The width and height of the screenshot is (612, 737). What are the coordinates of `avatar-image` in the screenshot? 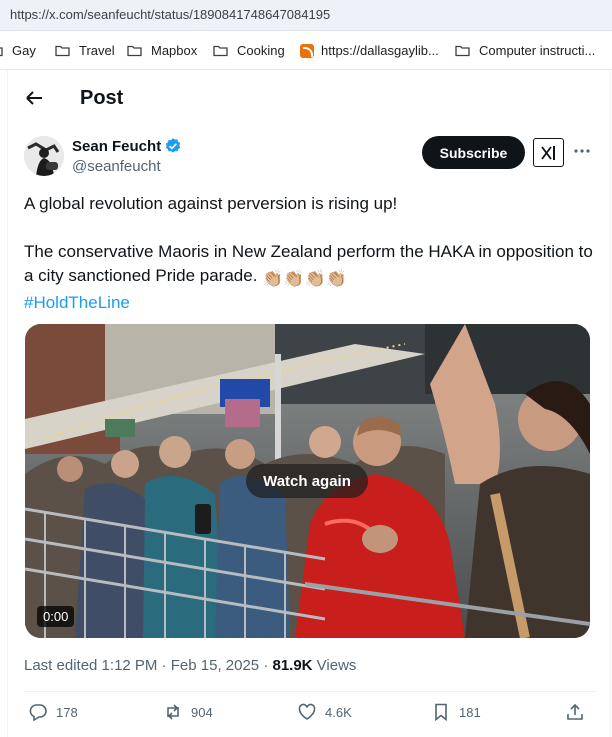 It's located at (44, 156).